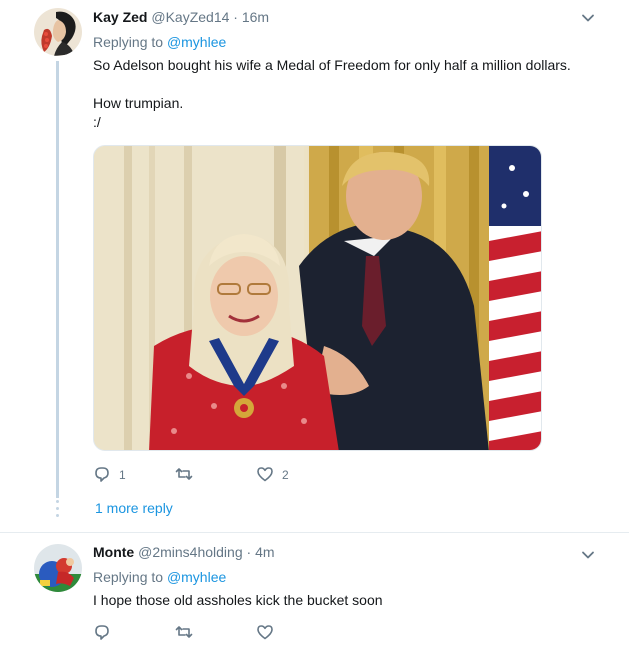 This screenshot has width=629, height=649. What do you see at coordinates (190, 17) in the screenshot?
I see `user-handle: @KayZed14` at bounding box center [190, 17].